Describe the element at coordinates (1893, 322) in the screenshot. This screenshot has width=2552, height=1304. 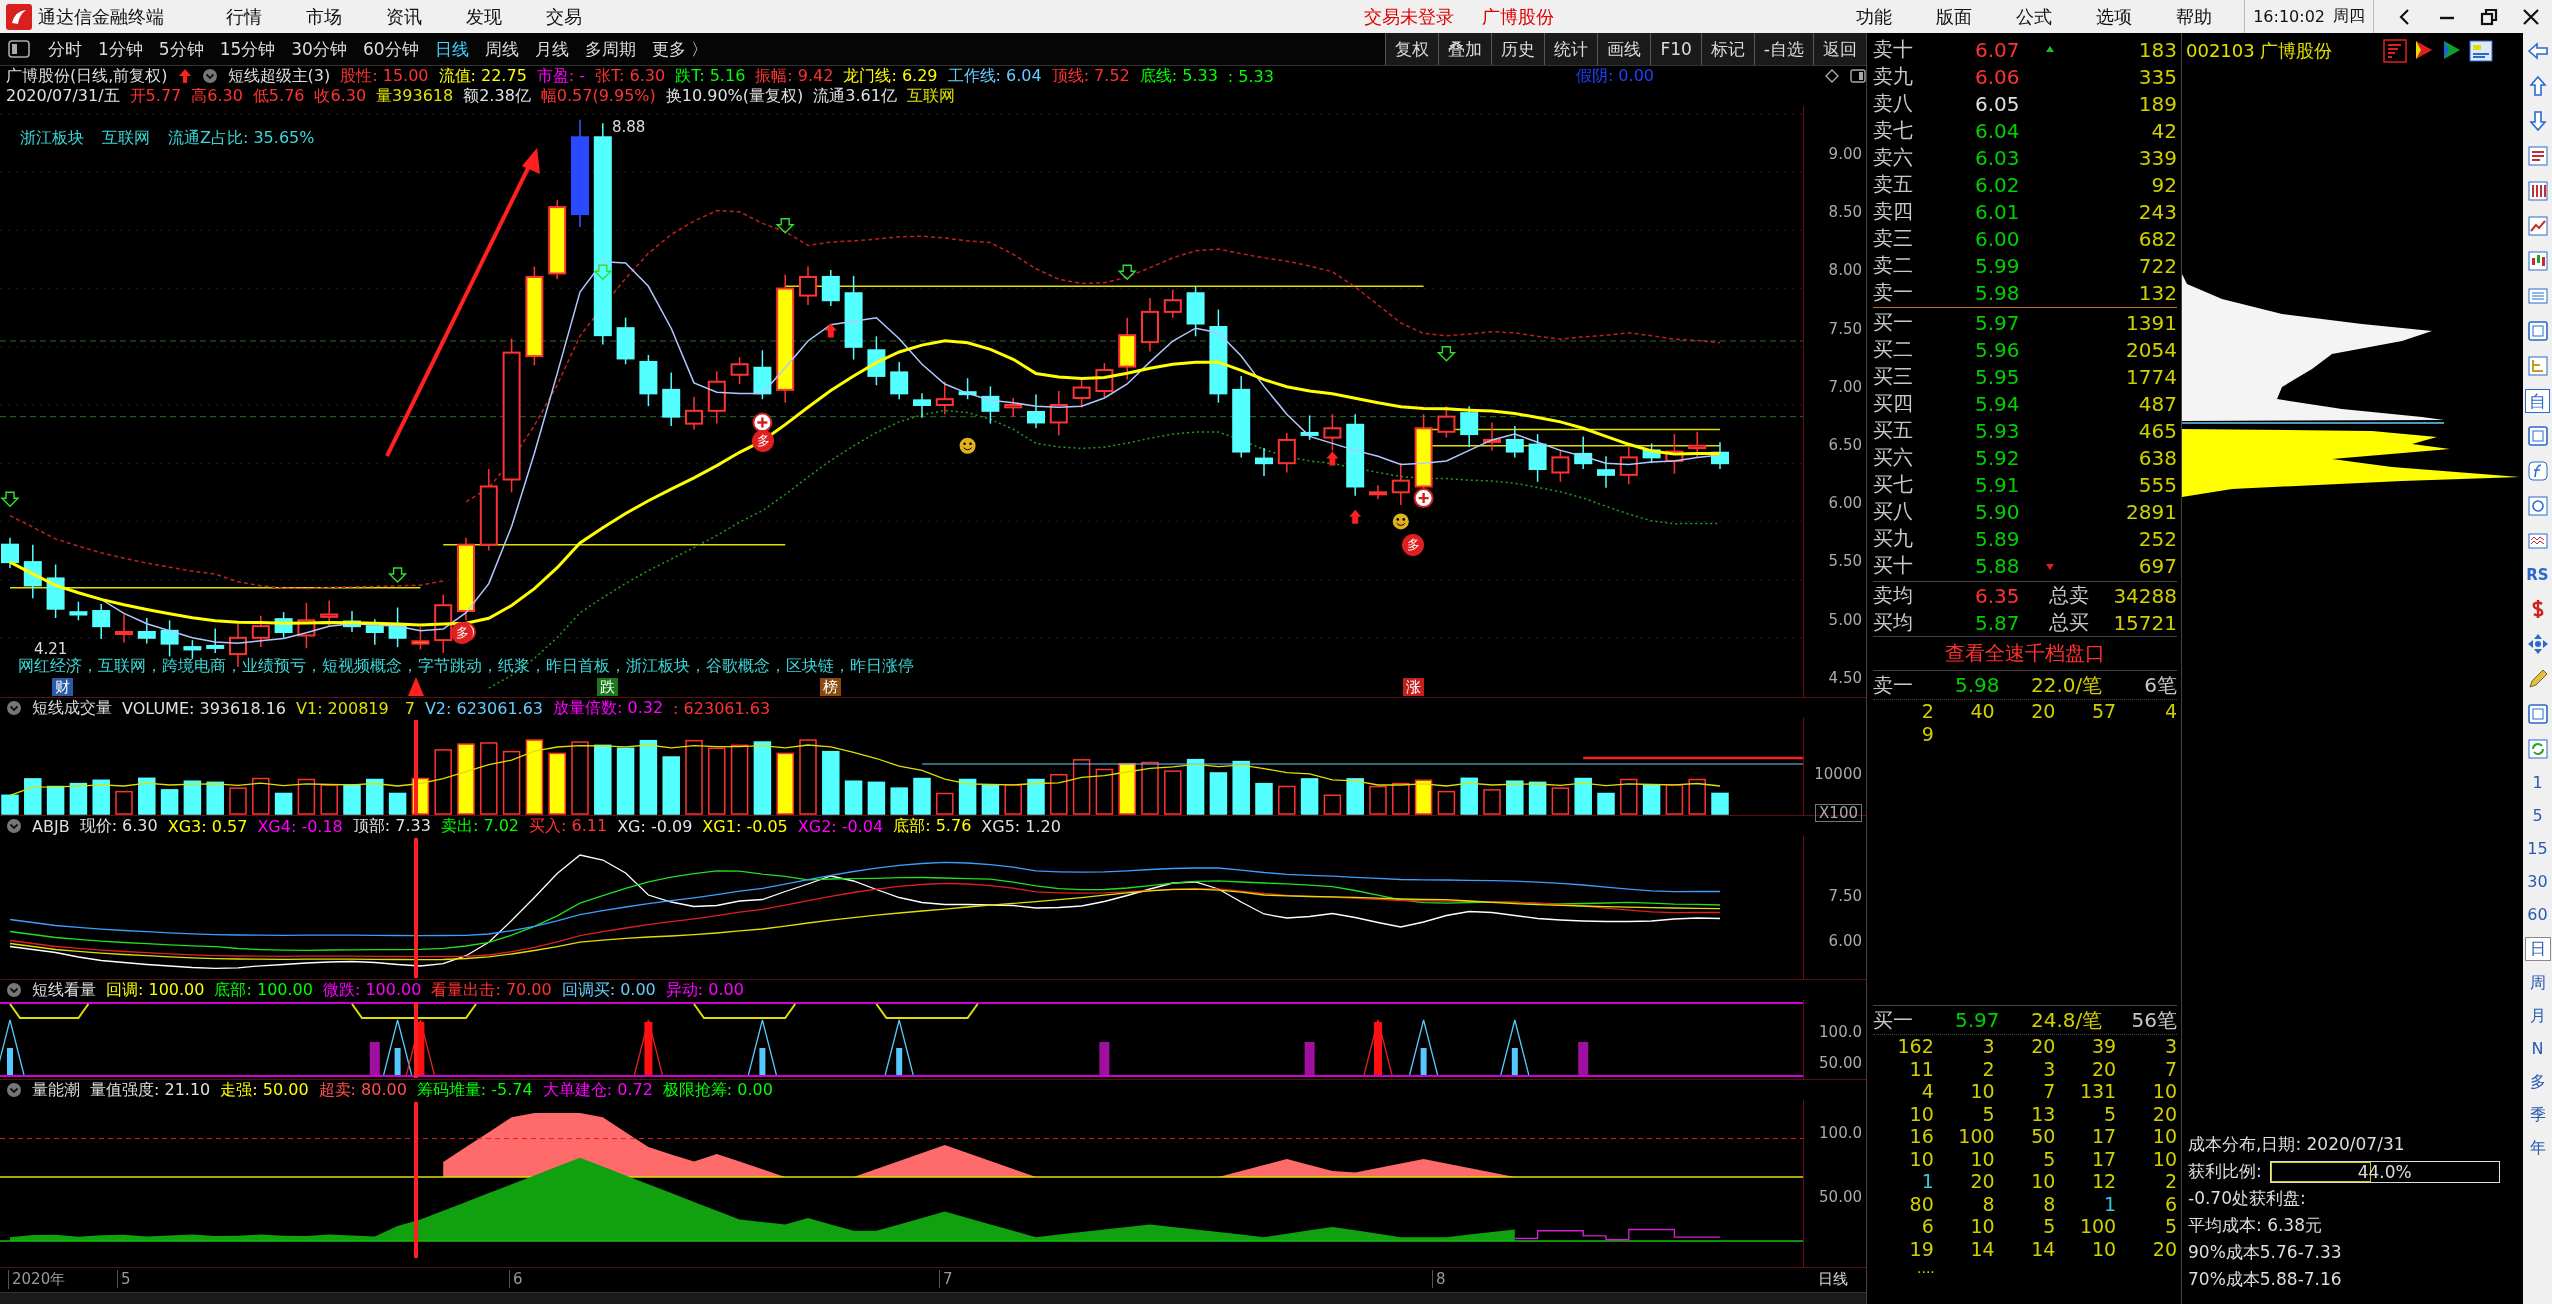
I see `bid-level: 买一` at that location.